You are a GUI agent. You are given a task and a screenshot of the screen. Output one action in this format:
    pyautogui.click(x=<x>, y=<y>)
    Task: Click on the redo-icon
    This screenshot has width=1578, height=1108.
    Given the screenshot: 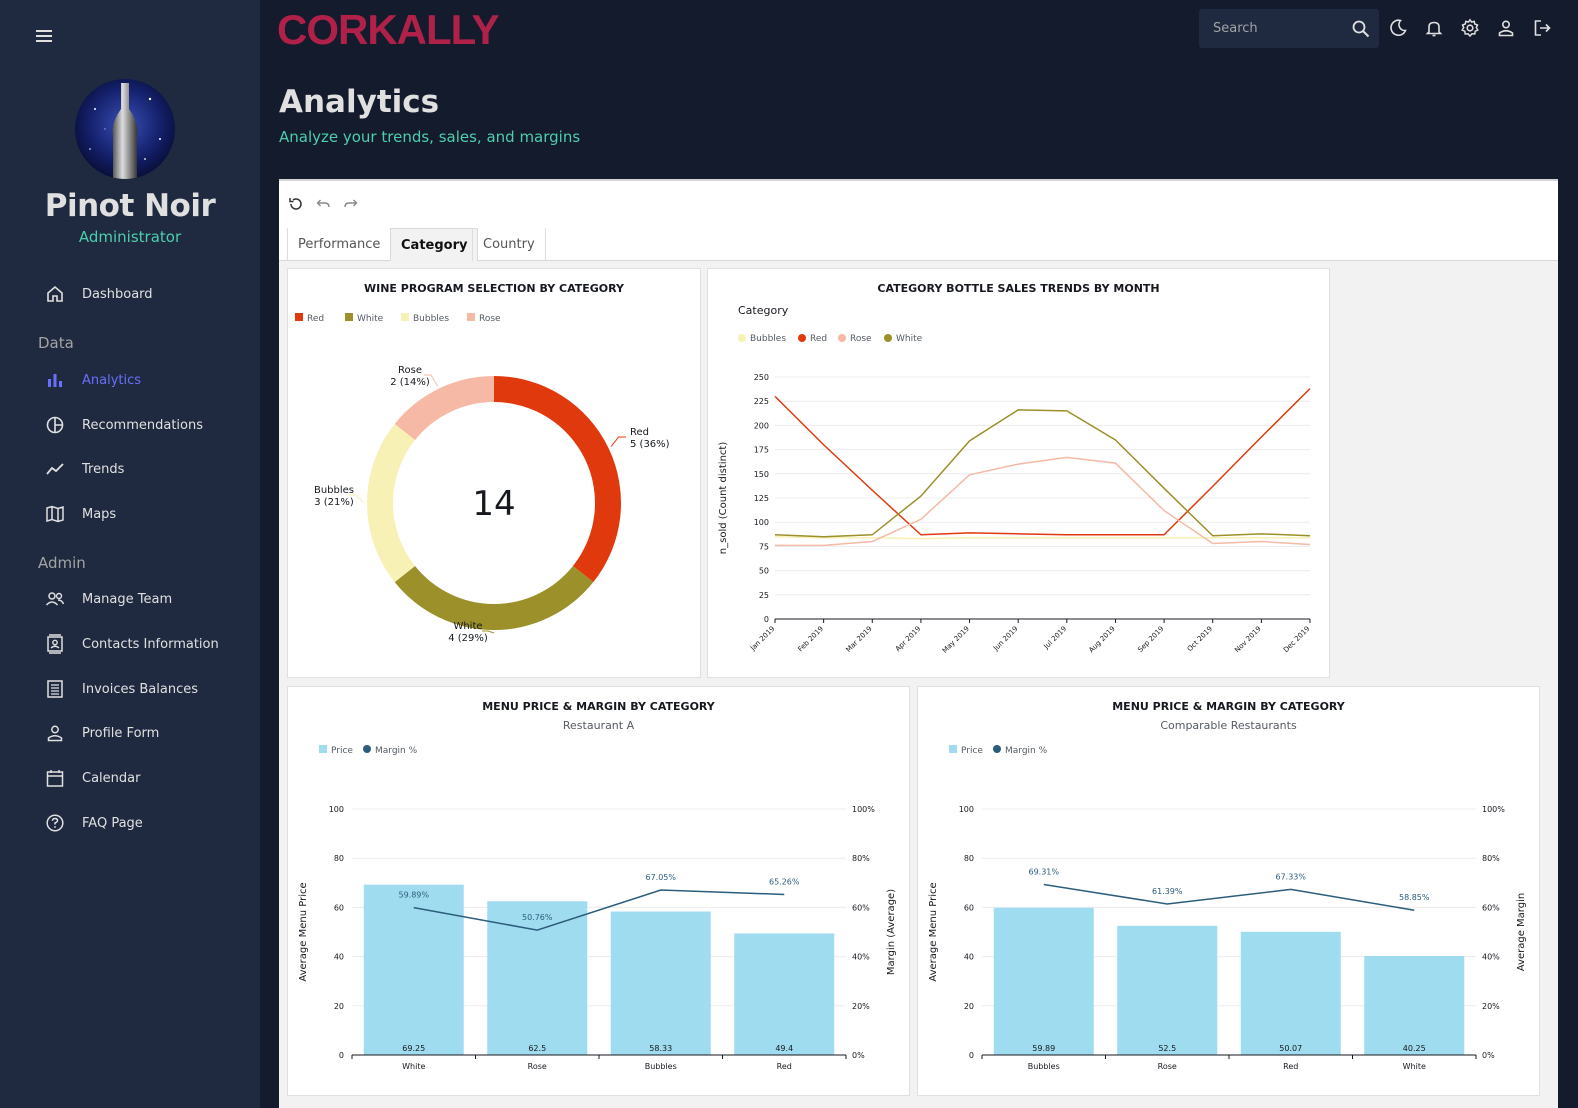 What is the action you would take?
    pyautogui.click(x=351, y=204)
    